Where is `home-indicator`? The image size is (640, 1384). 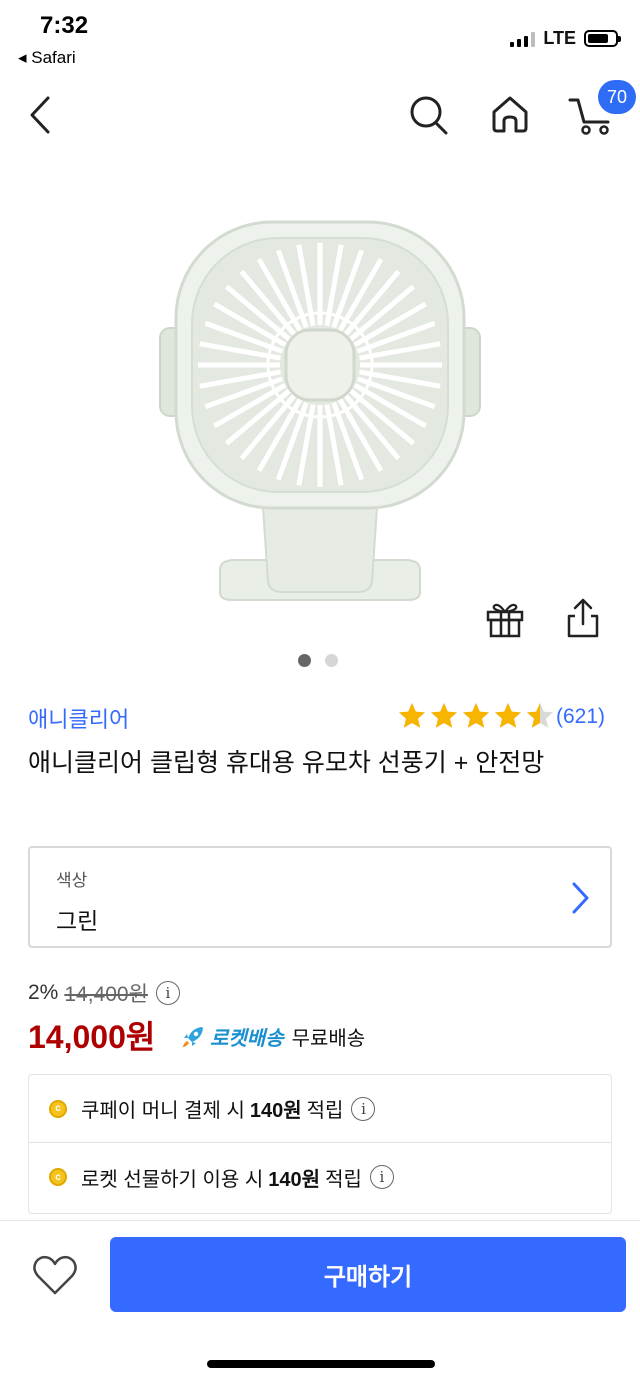
home-indicator is located at coordinates (321, 1364).